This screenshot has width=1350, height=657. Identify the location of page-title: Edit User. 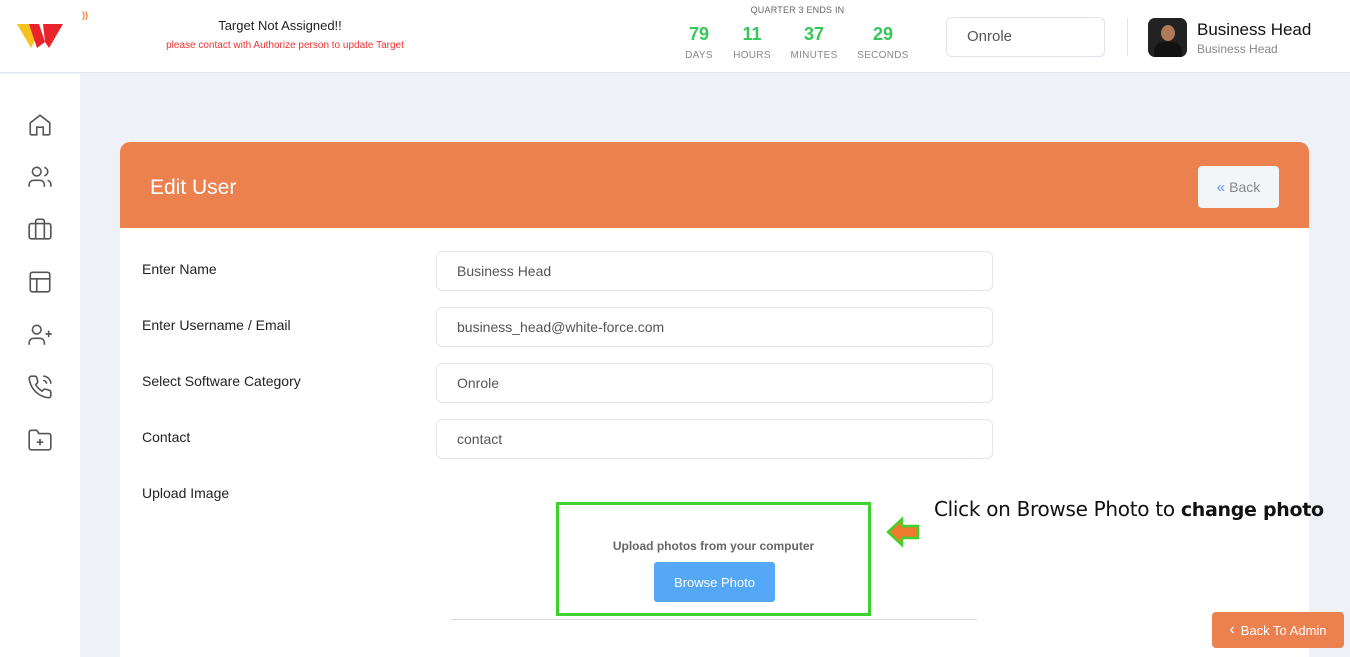
(193, 187).